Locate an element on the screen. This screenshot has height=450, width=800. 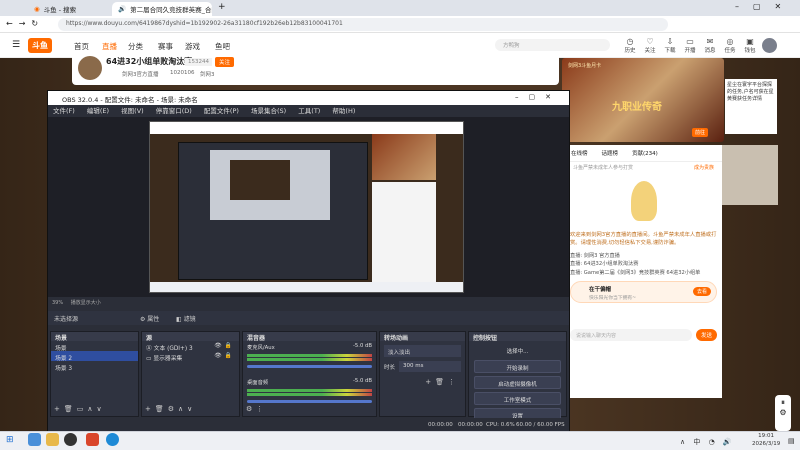
pause-icon: ⏸ is located at coordinates (783, 401).